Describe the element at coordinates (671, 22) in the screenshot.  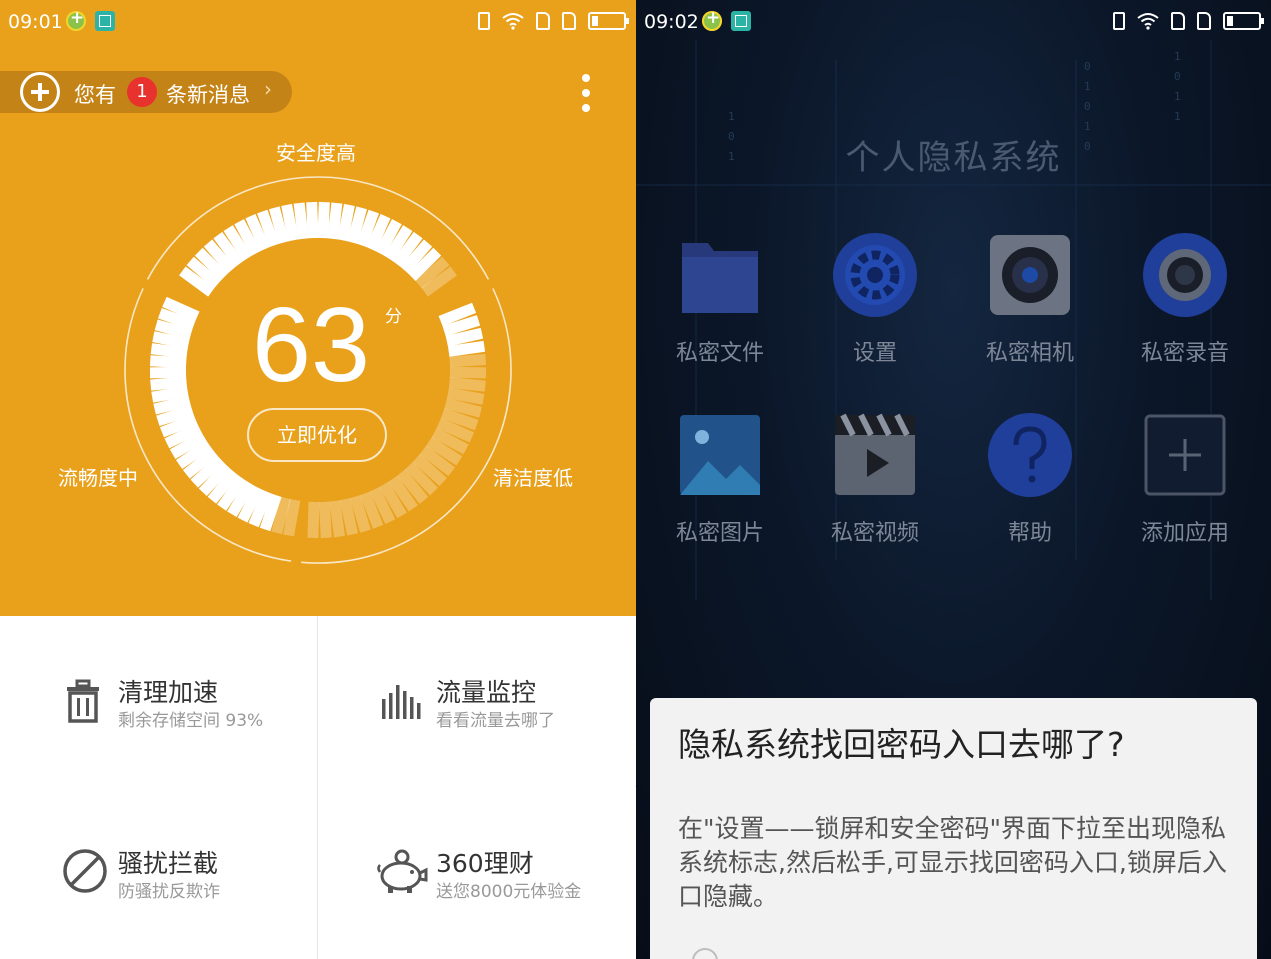
I see `status-time: 09:02` at that location.